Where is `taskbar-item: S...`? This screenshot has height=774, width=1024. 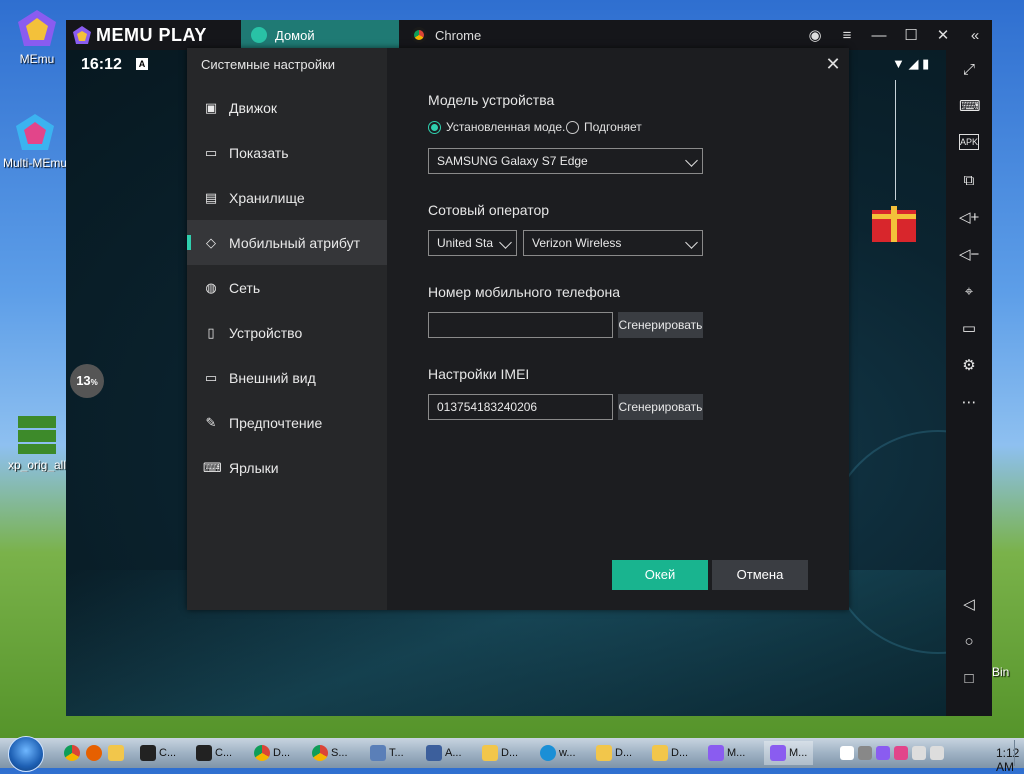
taskbar-item: S... is located at coordinates (330, 753).